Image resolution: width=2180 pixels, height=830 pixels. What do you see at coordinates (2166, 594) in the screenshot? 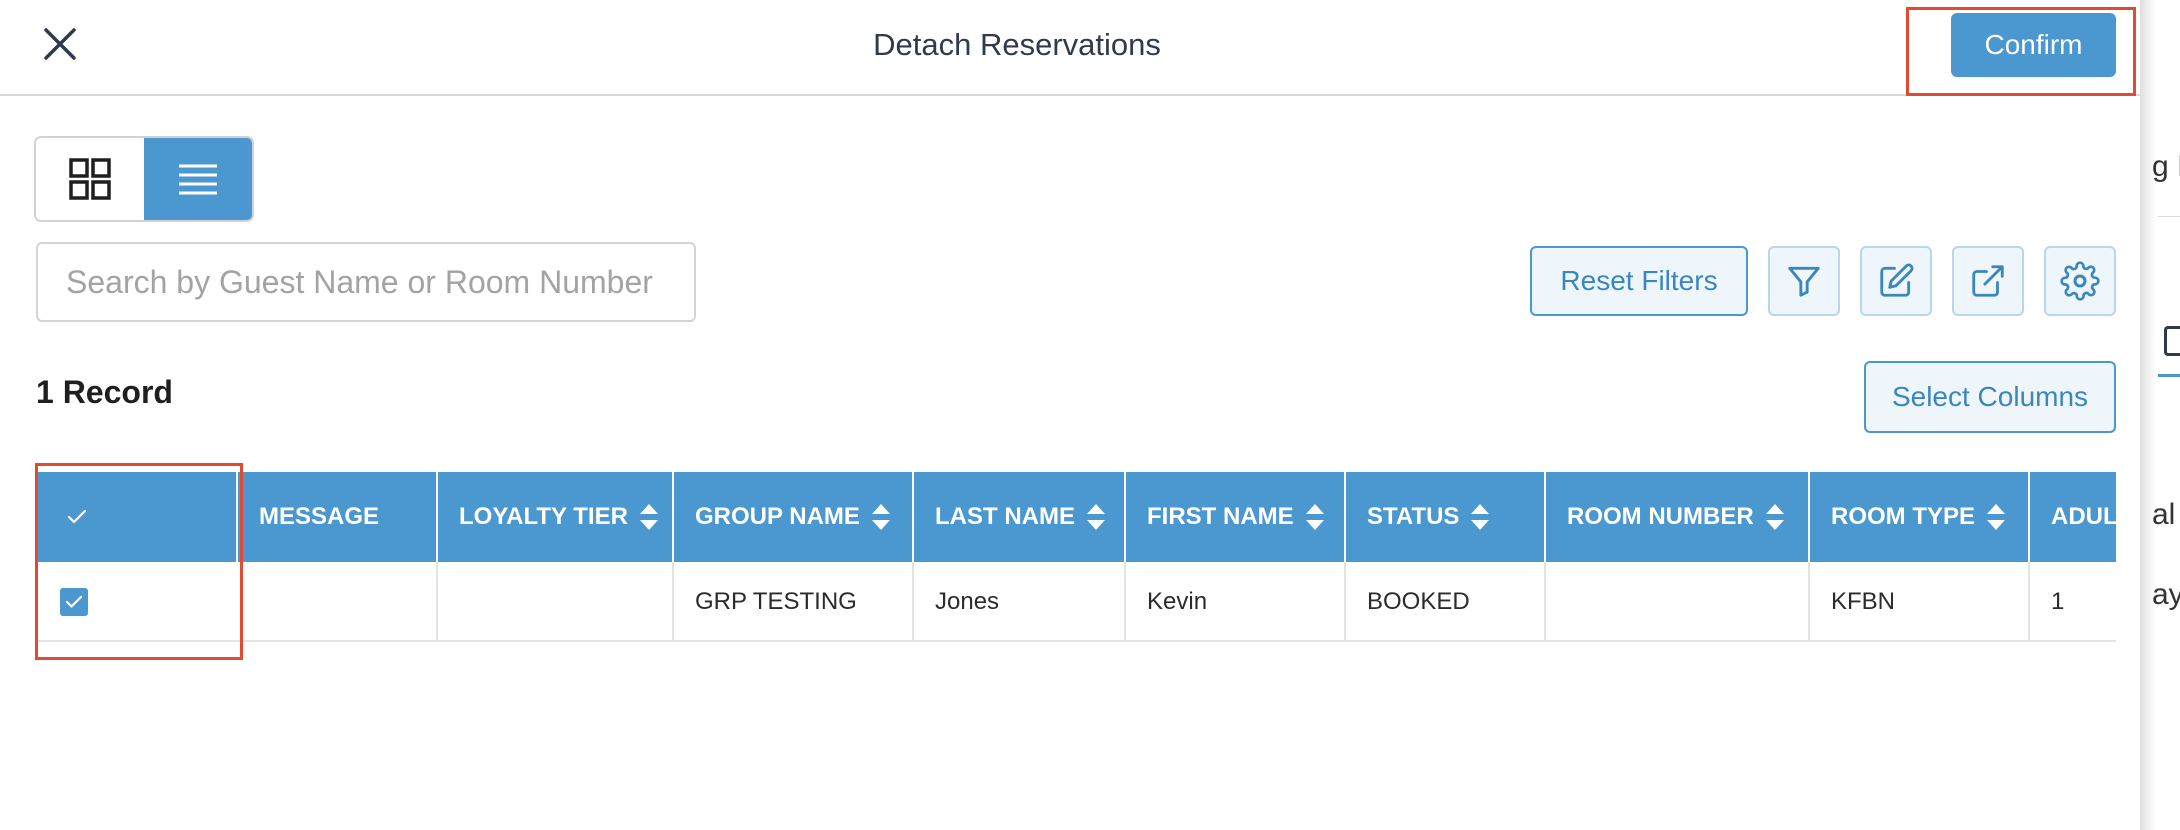
I see `background-text-fragment: ay` at bounding box center [2166, 594].